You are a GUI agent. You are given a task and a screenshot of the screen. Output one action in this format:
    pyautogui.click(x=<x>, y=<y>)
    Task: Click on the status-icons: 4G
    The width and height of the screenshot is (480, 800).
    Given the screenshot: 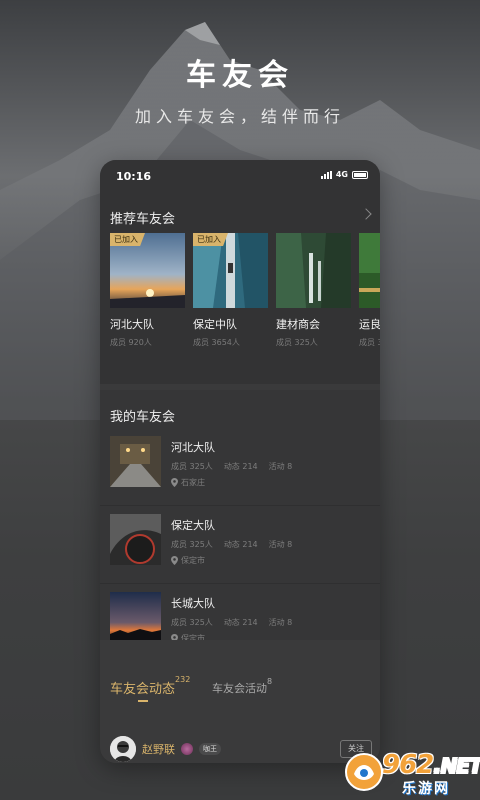 What is the action you would take?
    pyautogui.click(x=344, y=174)
    